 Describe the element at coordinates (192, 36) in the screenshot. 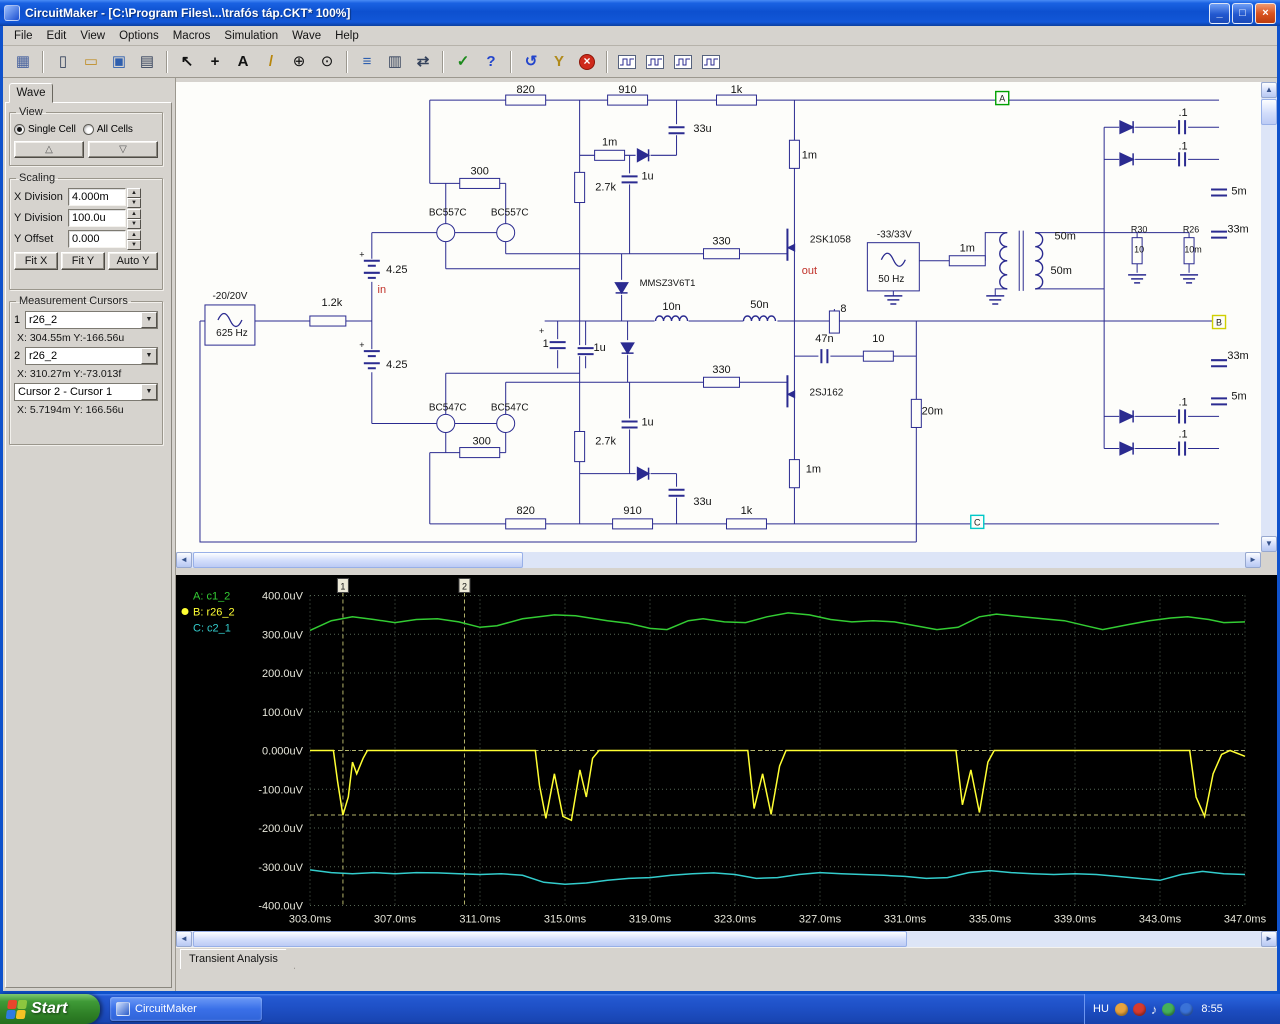

I see `menu-macros: Macros` at that location.